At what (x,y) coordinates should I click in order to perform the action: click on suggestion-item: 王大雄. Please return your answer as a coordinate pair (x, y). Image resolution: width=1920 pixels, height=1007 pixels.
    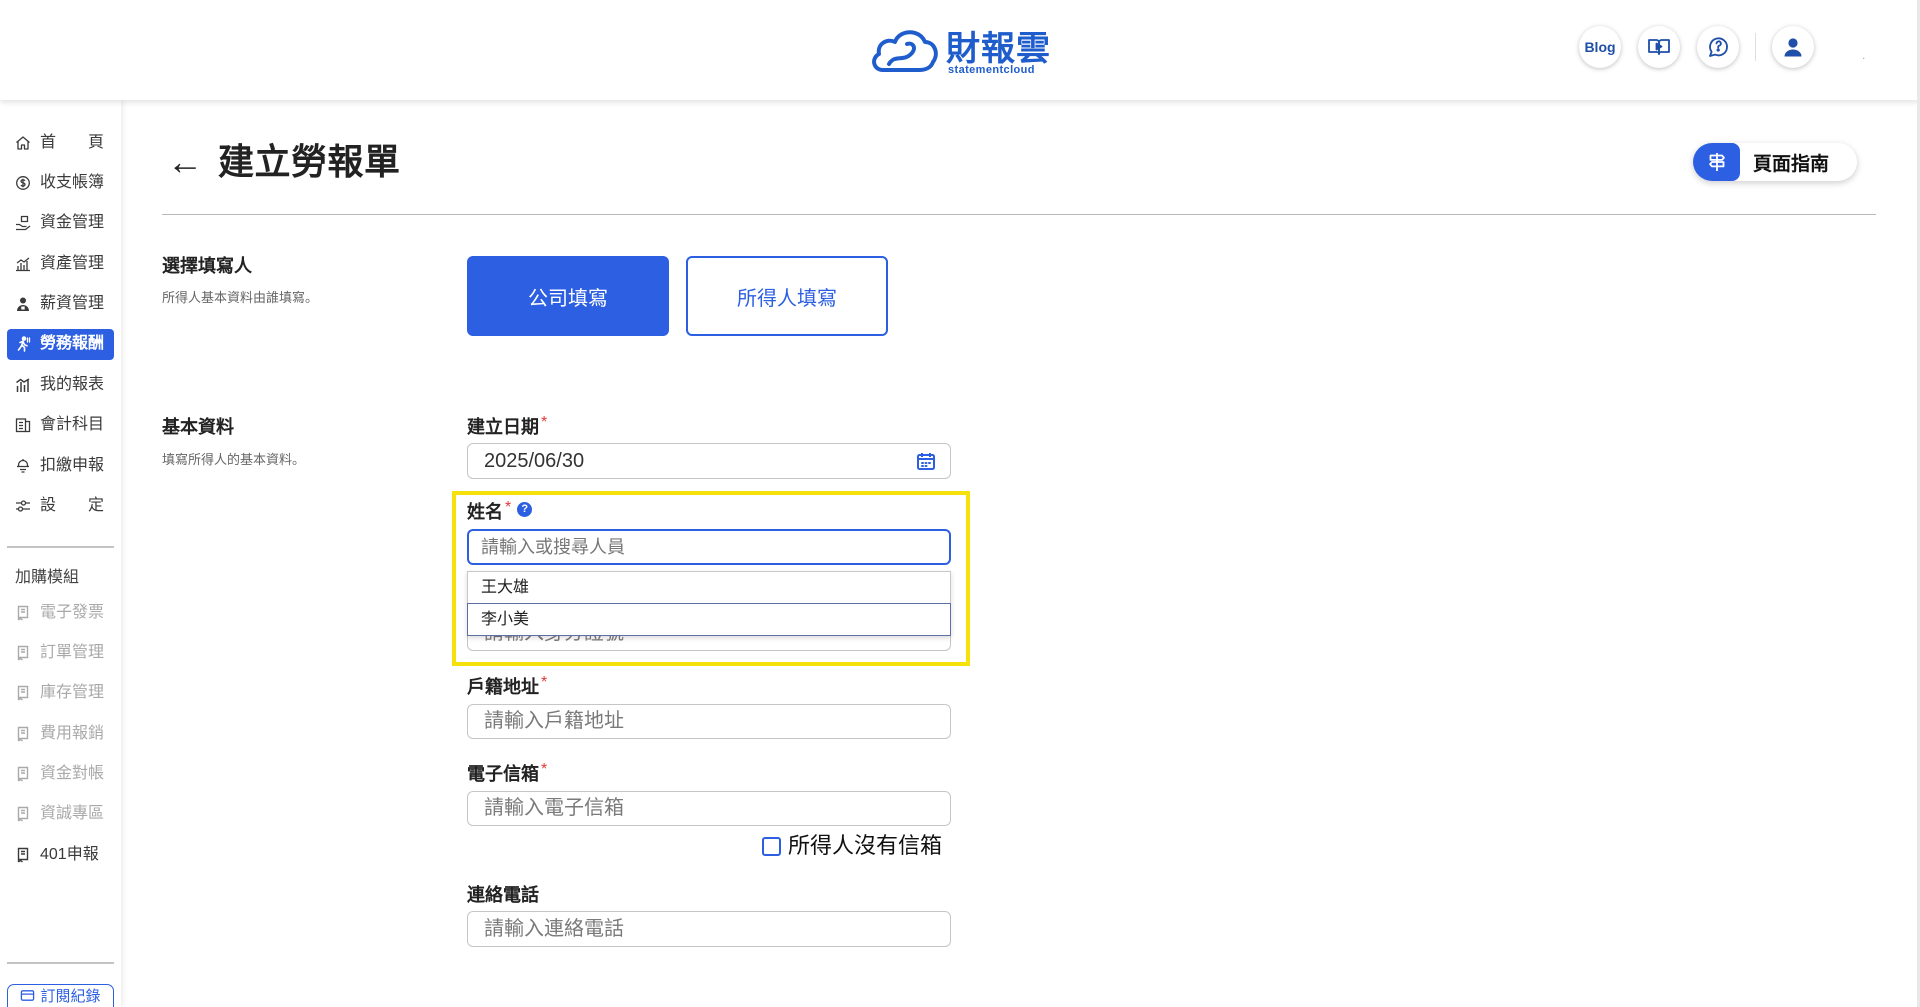
    Looking at the image, I should click on (709, 587).